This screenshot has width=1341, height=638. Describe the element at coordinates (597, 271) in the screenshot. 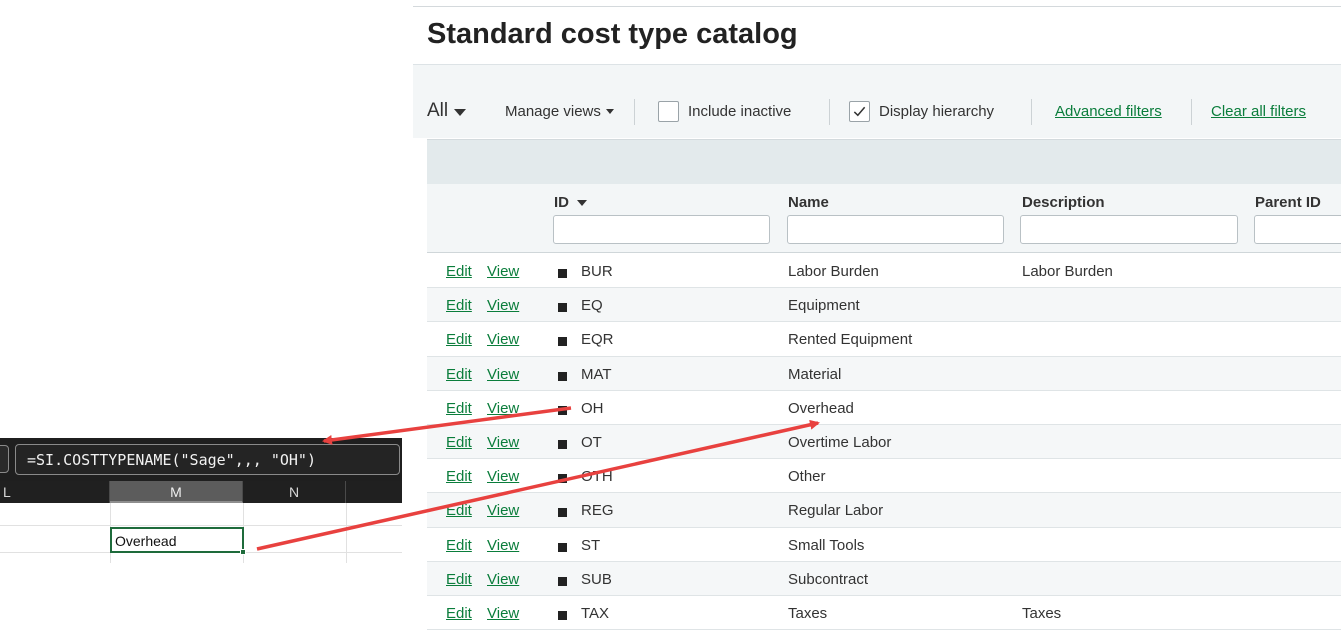

I see `cost-type-id: BUR` at that location.